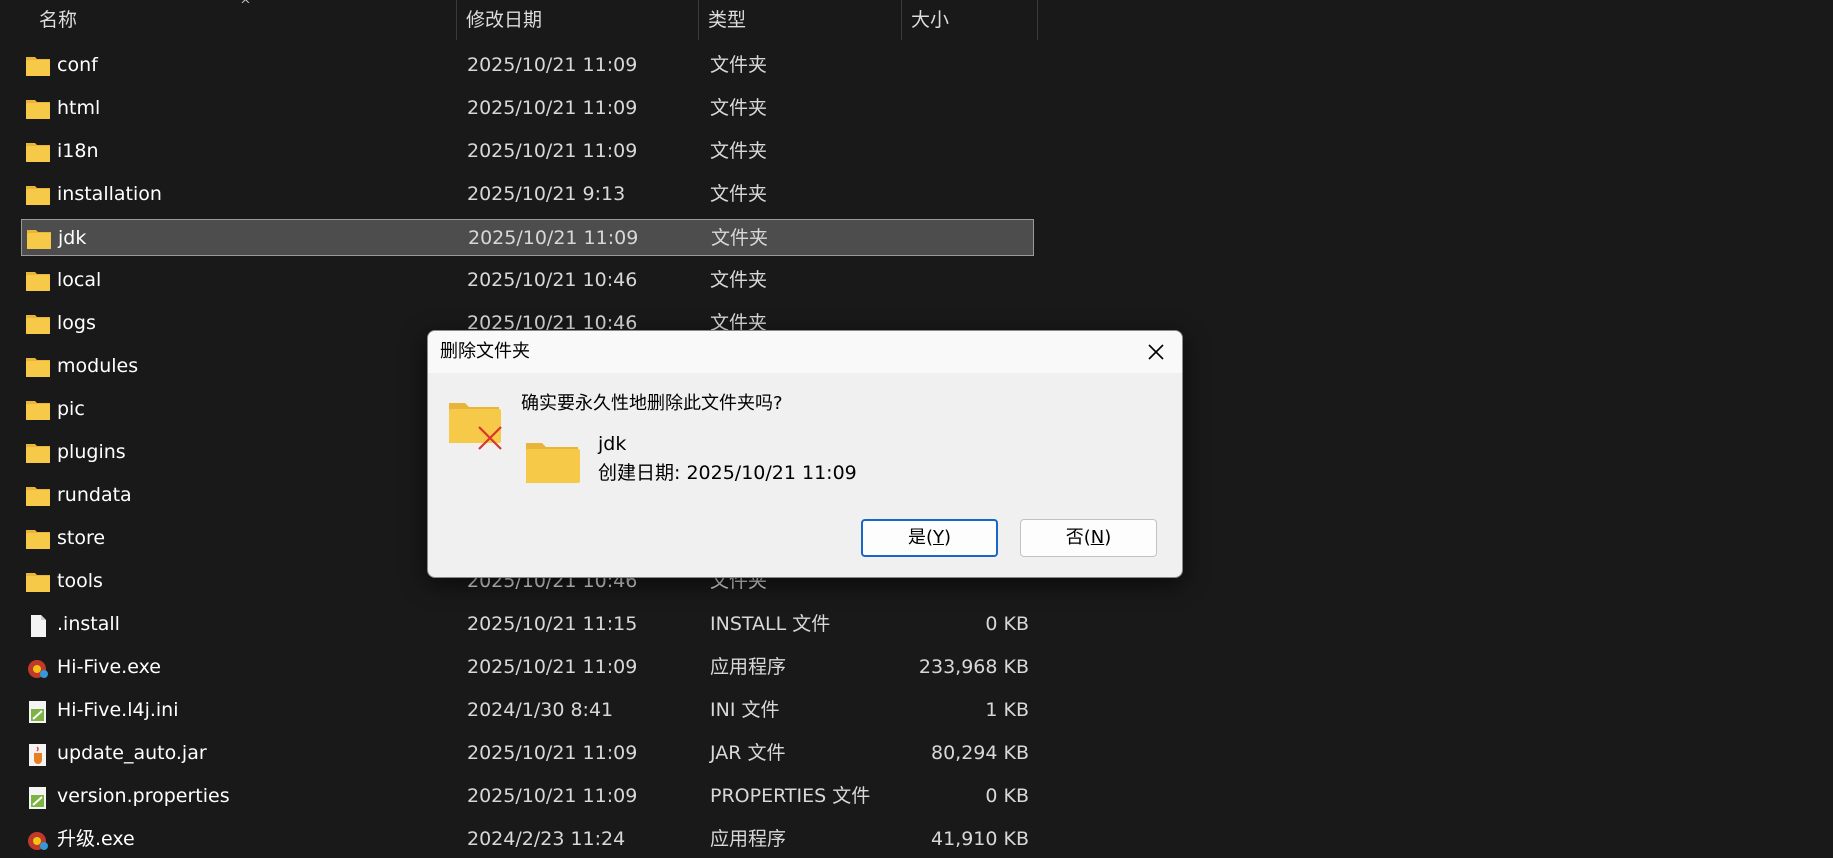  What do you see at coordinates (748, 753) in the screenshot?
I see `file-type: JAR 文件` at bounding box center [748, 753].